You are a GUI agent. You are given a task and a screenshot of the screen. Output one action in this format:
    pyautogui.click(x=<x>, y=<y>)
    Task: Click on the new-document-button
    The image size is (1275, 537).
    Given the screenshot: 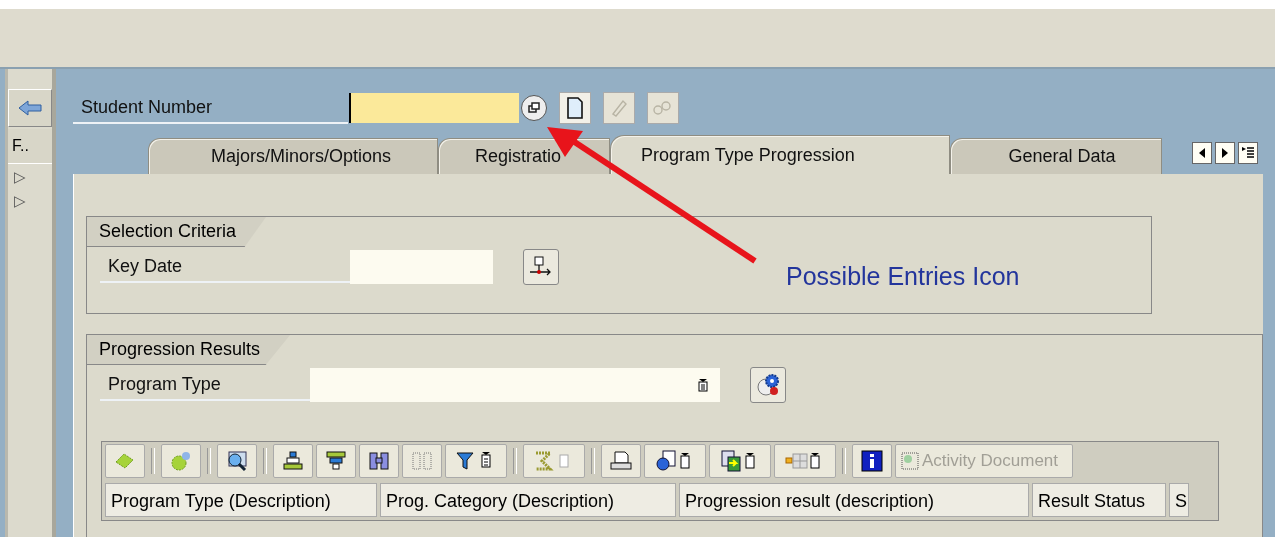 What is the action you would take?
    pyautogui.click(x=575, y=108)
    